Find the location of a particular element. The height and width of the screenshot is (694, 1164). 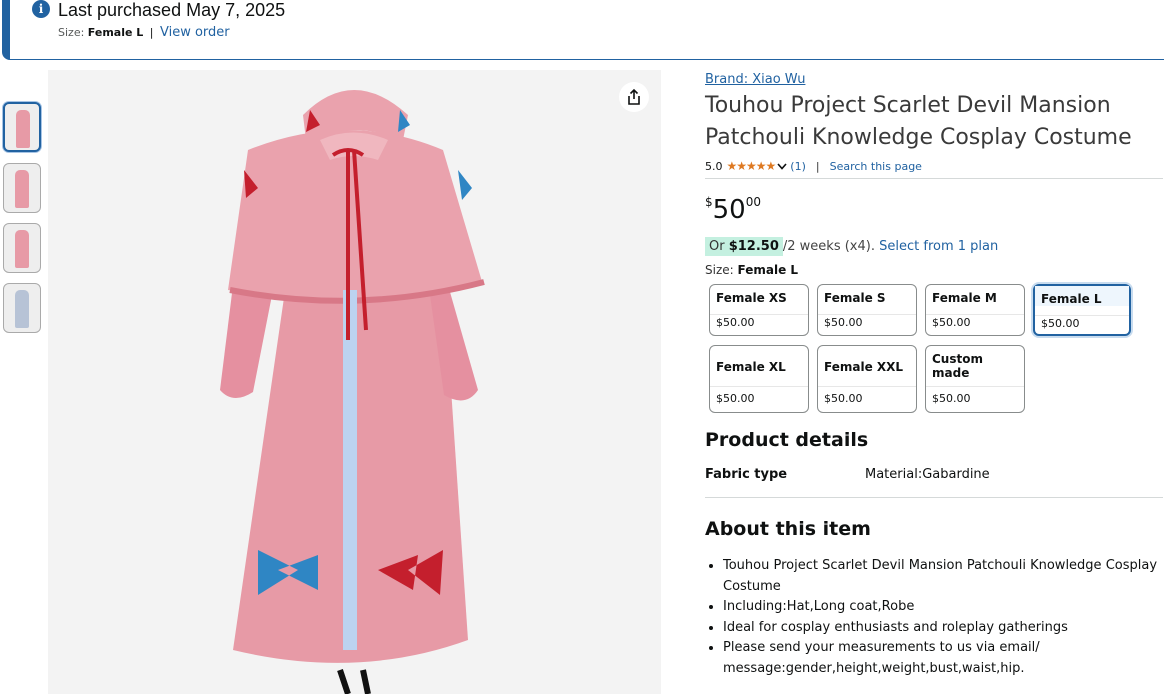

select-plan-link: Select from 1 plan is located at coordinates (938, 246).